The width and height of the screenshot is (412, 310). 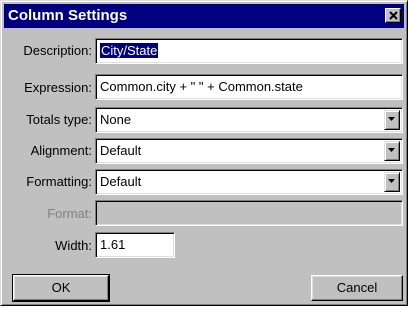 What do you see at coordinates (69, 213) in the screenshot?
I see `format-label: Format:` at bounding box center [69, 213].